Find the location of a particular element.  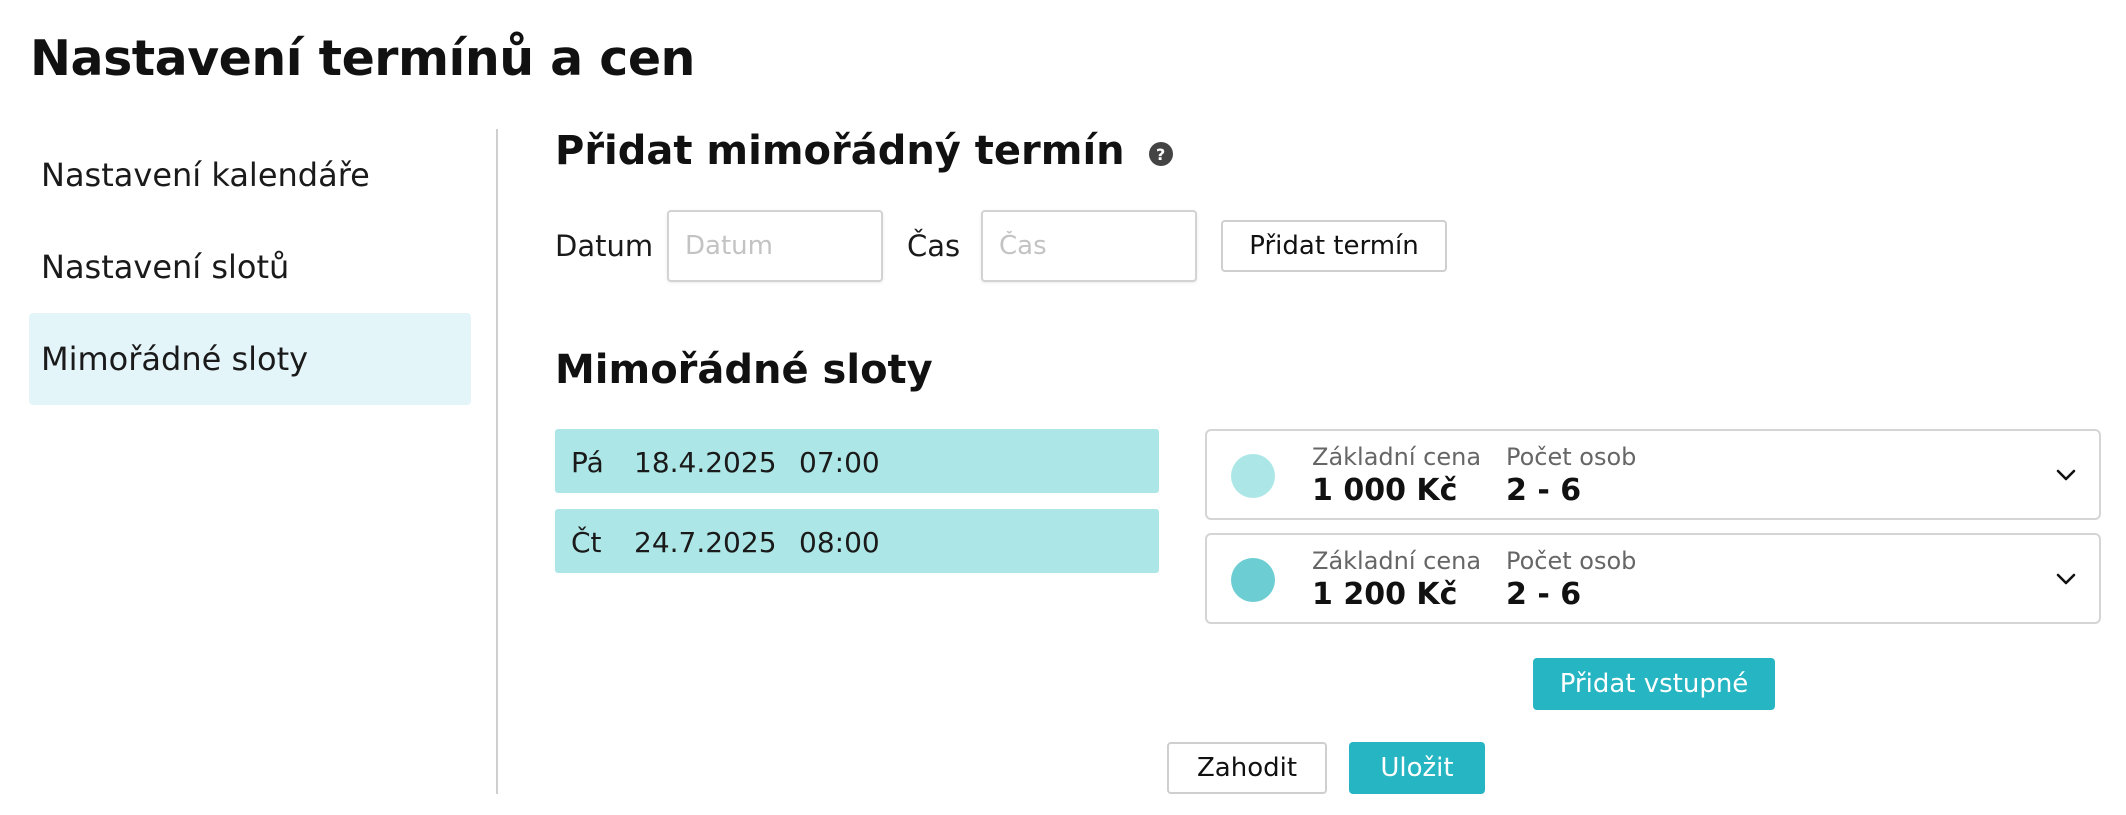

sidebar-divider is located at coordinates (497, 461).